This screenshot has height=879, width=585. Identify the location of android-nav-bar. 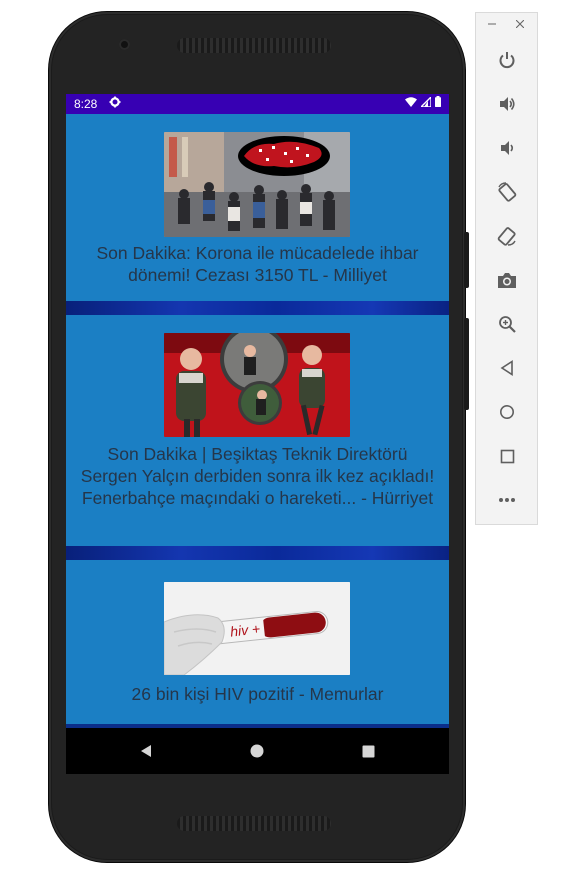
(257, 751).